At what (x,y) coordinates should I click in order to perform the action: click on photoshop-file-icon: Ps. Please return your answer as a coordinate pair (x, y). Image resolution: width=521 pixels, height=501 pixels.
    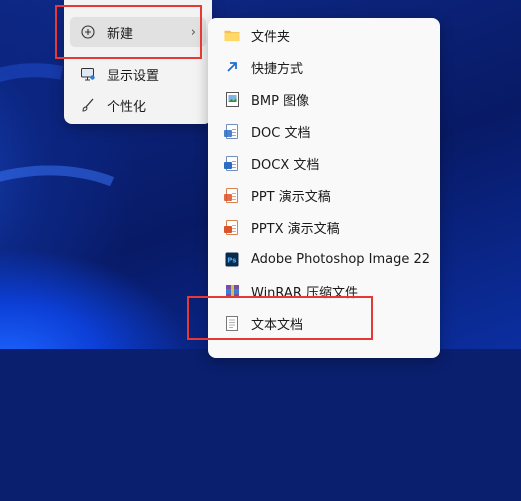
    Looking at the image, I should click on (232, 259).